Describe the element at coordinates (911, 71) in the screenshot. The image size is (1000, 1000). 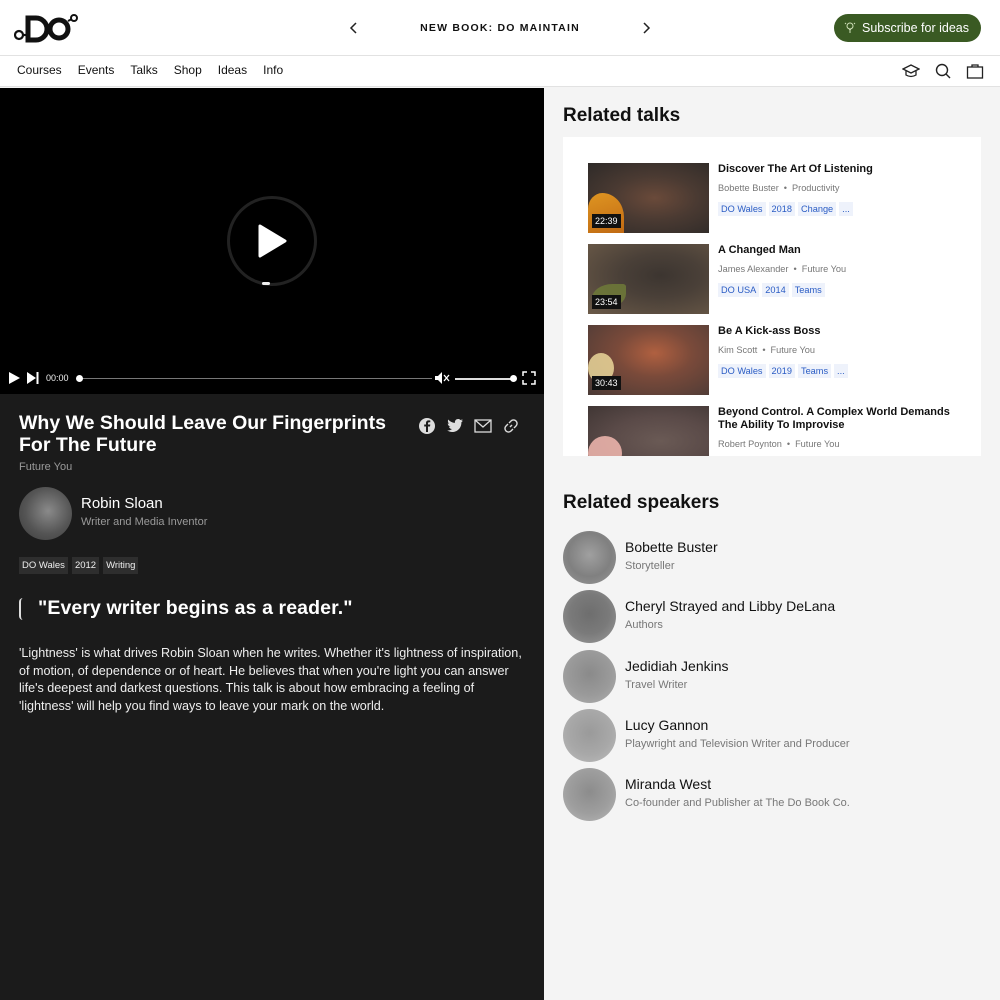
I see `graduation-cap-icon` at that location.